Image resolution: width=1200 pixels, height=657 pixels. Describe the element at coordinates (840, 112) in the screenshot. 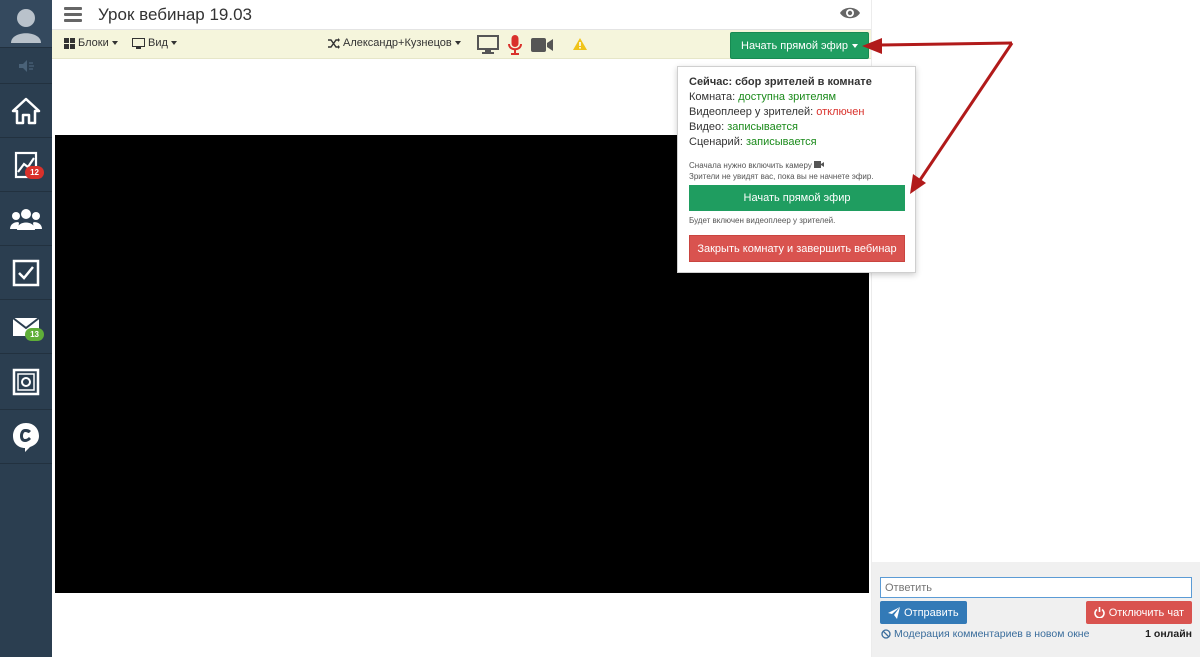

I see `player-value: отключен` at that location.